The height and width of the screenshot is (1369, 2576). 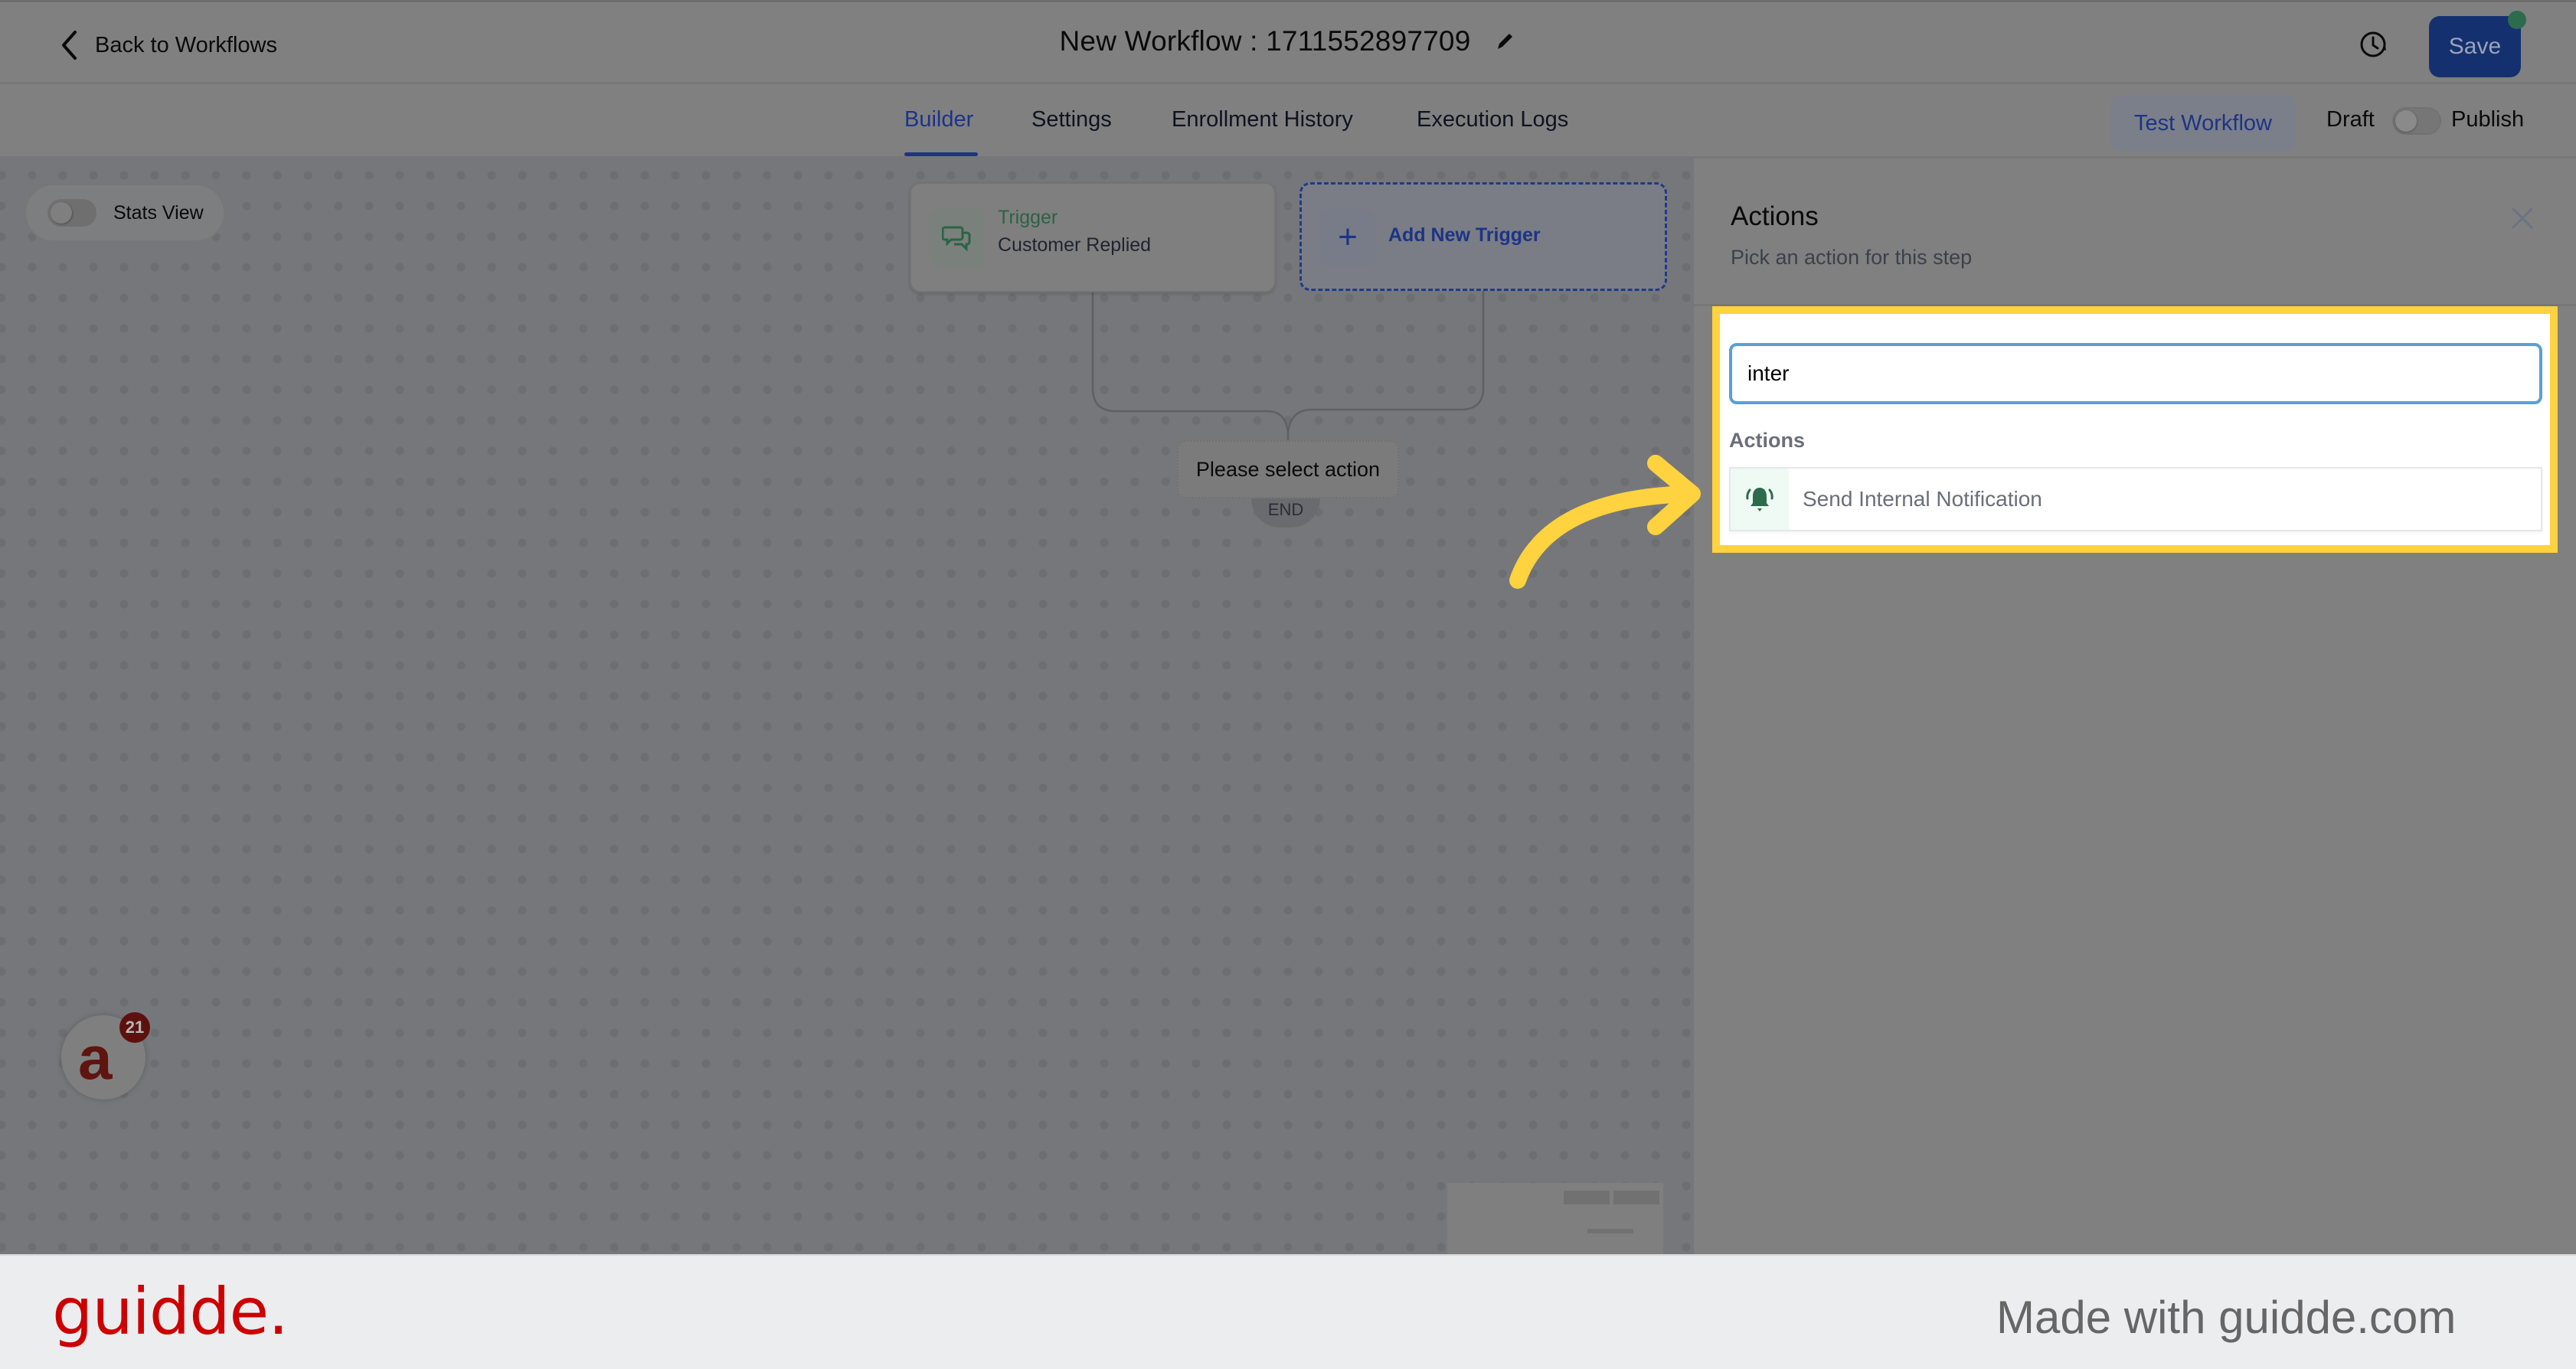 I want to click on save-button: Save, so click(x=2477, y=44).